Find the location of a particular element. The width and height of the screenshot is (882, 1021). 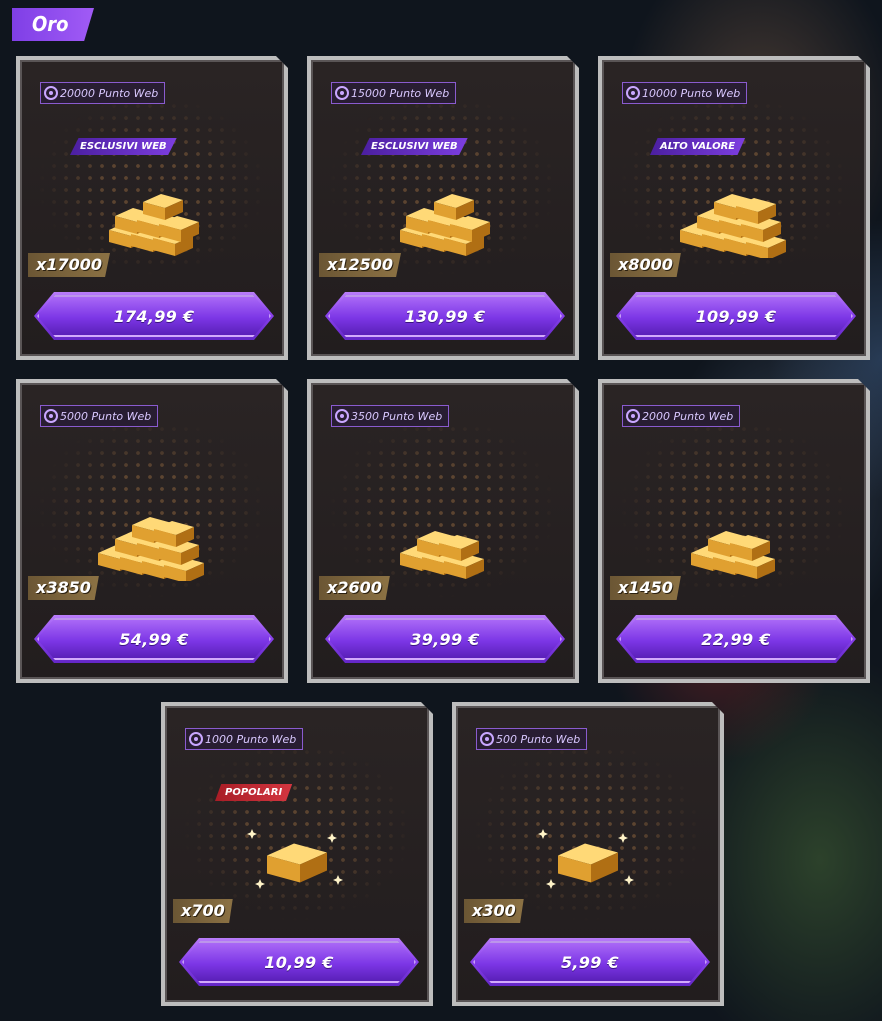

buy-button: 130,99 € is located at coordinates (445, 316).